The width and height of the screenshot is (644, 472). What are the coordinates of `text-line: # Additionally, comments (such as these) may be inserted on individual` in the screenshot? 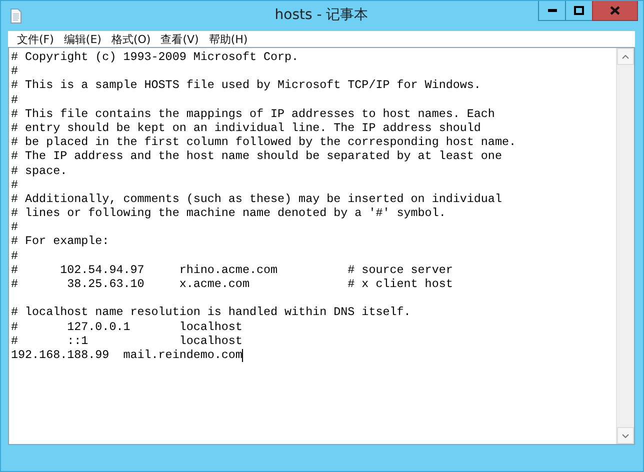 It's located at (256, 199).